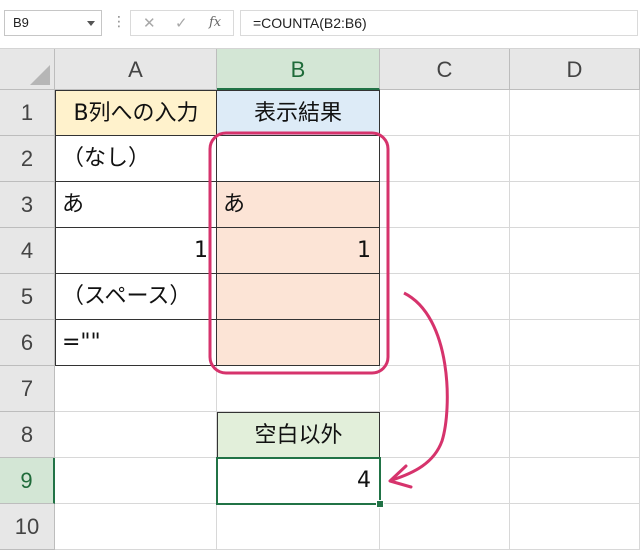 Image resolution: width=640 pixels, height=550 pixels. I want to click on more-options-icon: ⋮, so click(119, 22).